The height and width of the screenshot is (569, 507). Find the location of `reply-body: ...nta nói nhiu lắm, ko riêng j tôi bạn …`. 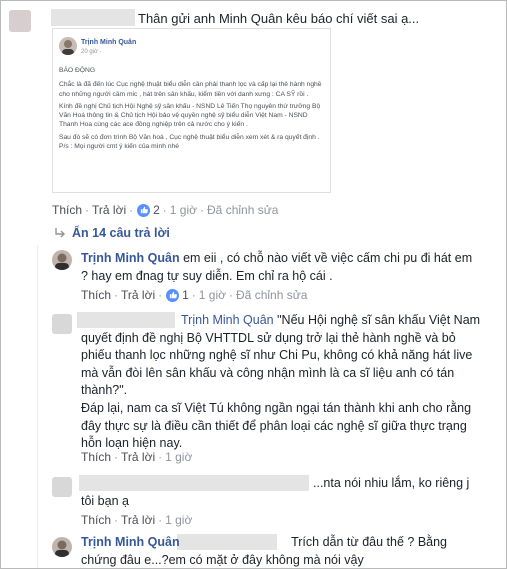

reply-body: ...nta nói nhiu lắm, ko riêng j tôi bạn … is located at coordinates (281, 492).